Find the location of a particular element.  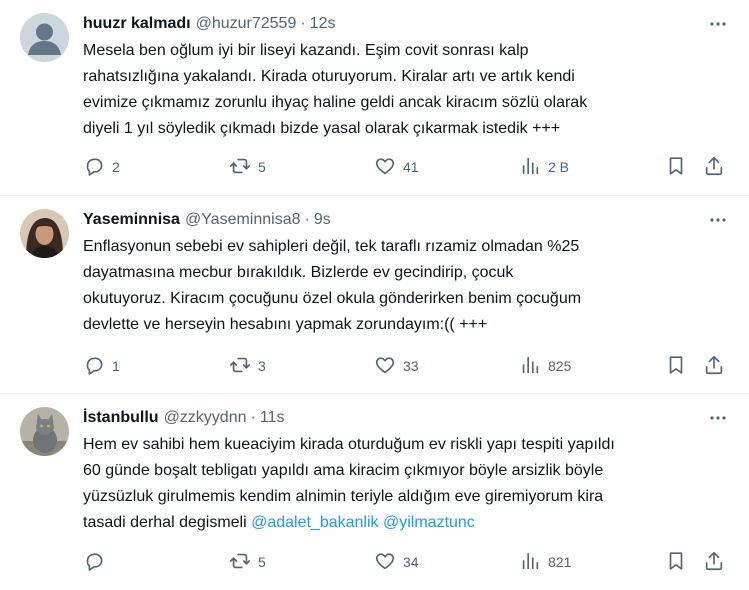

views-button: 2 B is located at coordinates (544, 167).